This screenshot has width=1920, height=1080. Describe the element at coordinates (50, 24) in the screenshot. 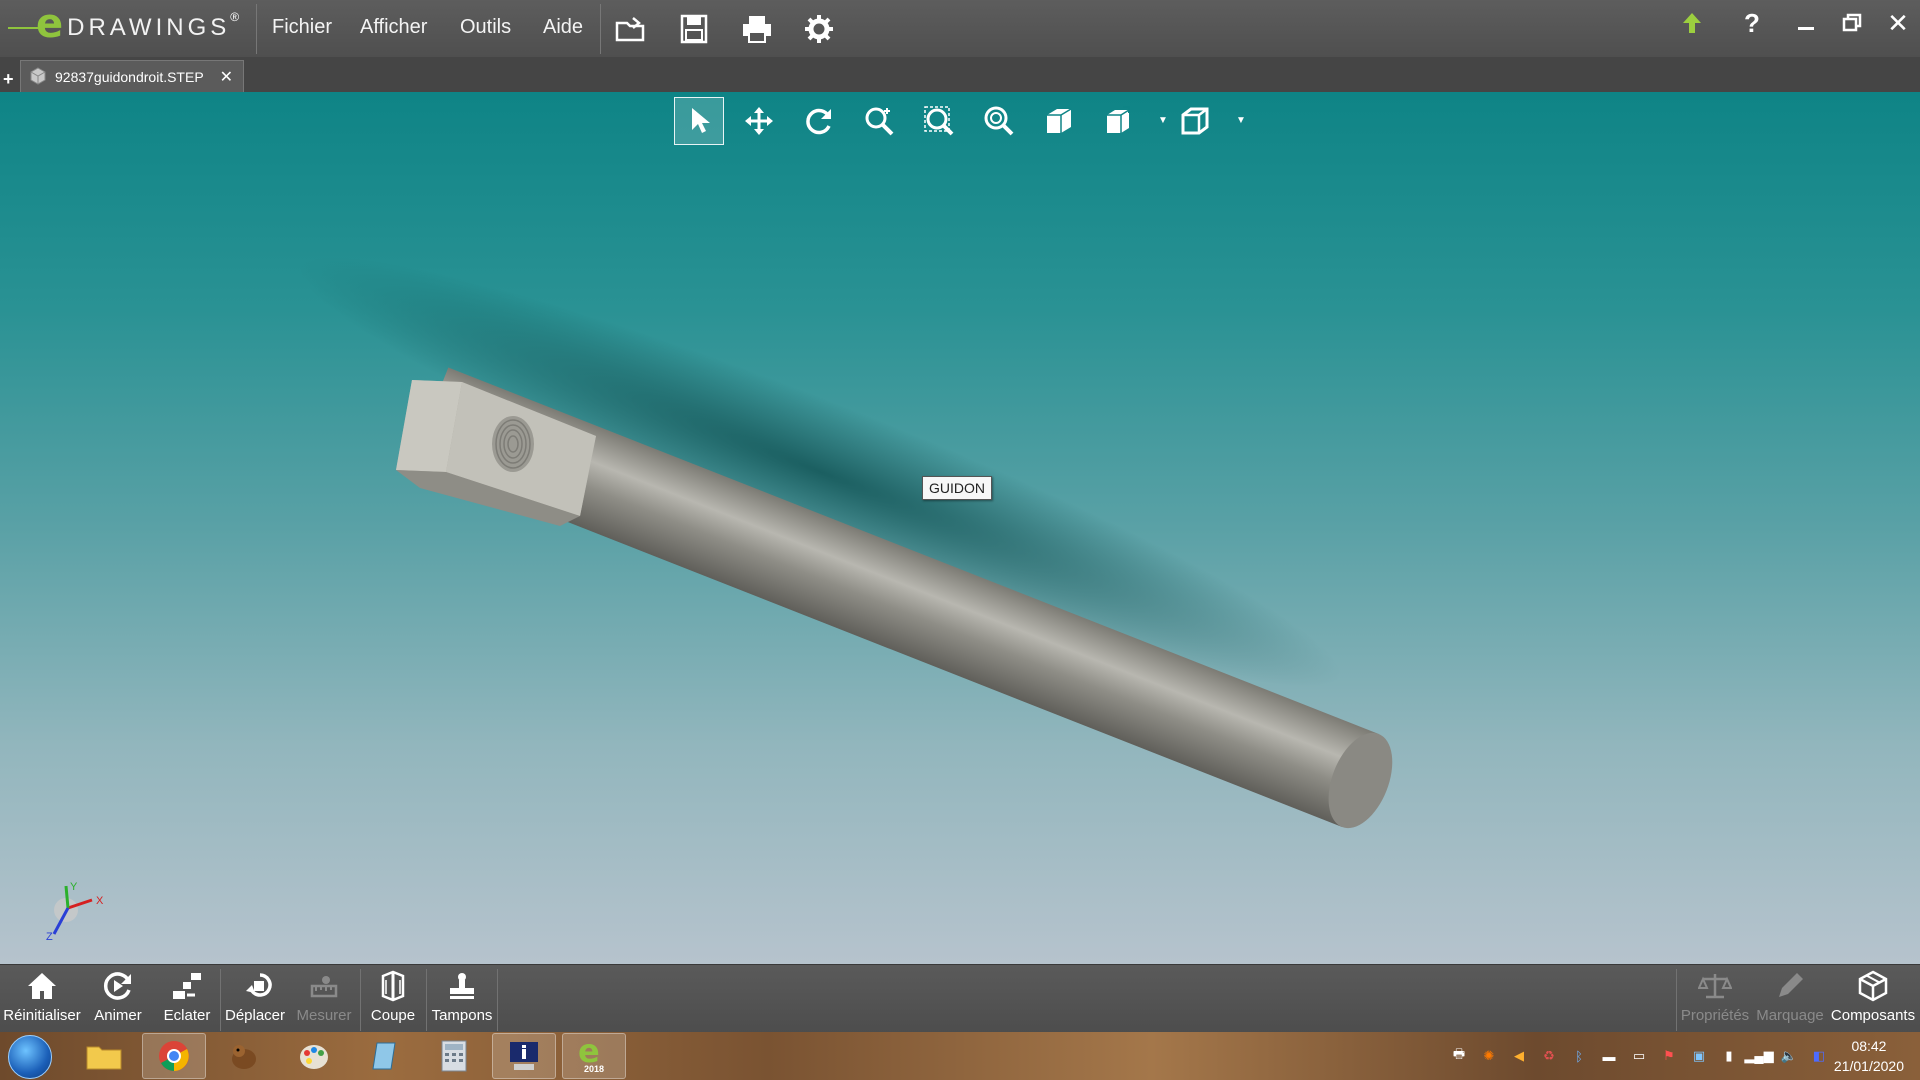

I see `logo-e-letter: e` at that location.